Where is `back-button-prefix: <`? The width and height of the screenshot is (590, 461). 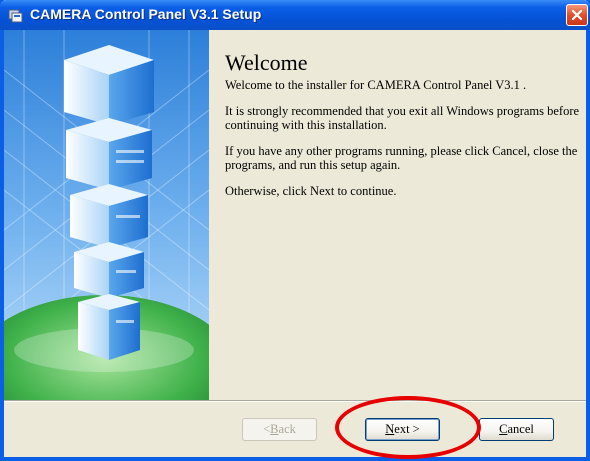
back-button-prefix: < is located at coordinates (267, 429).